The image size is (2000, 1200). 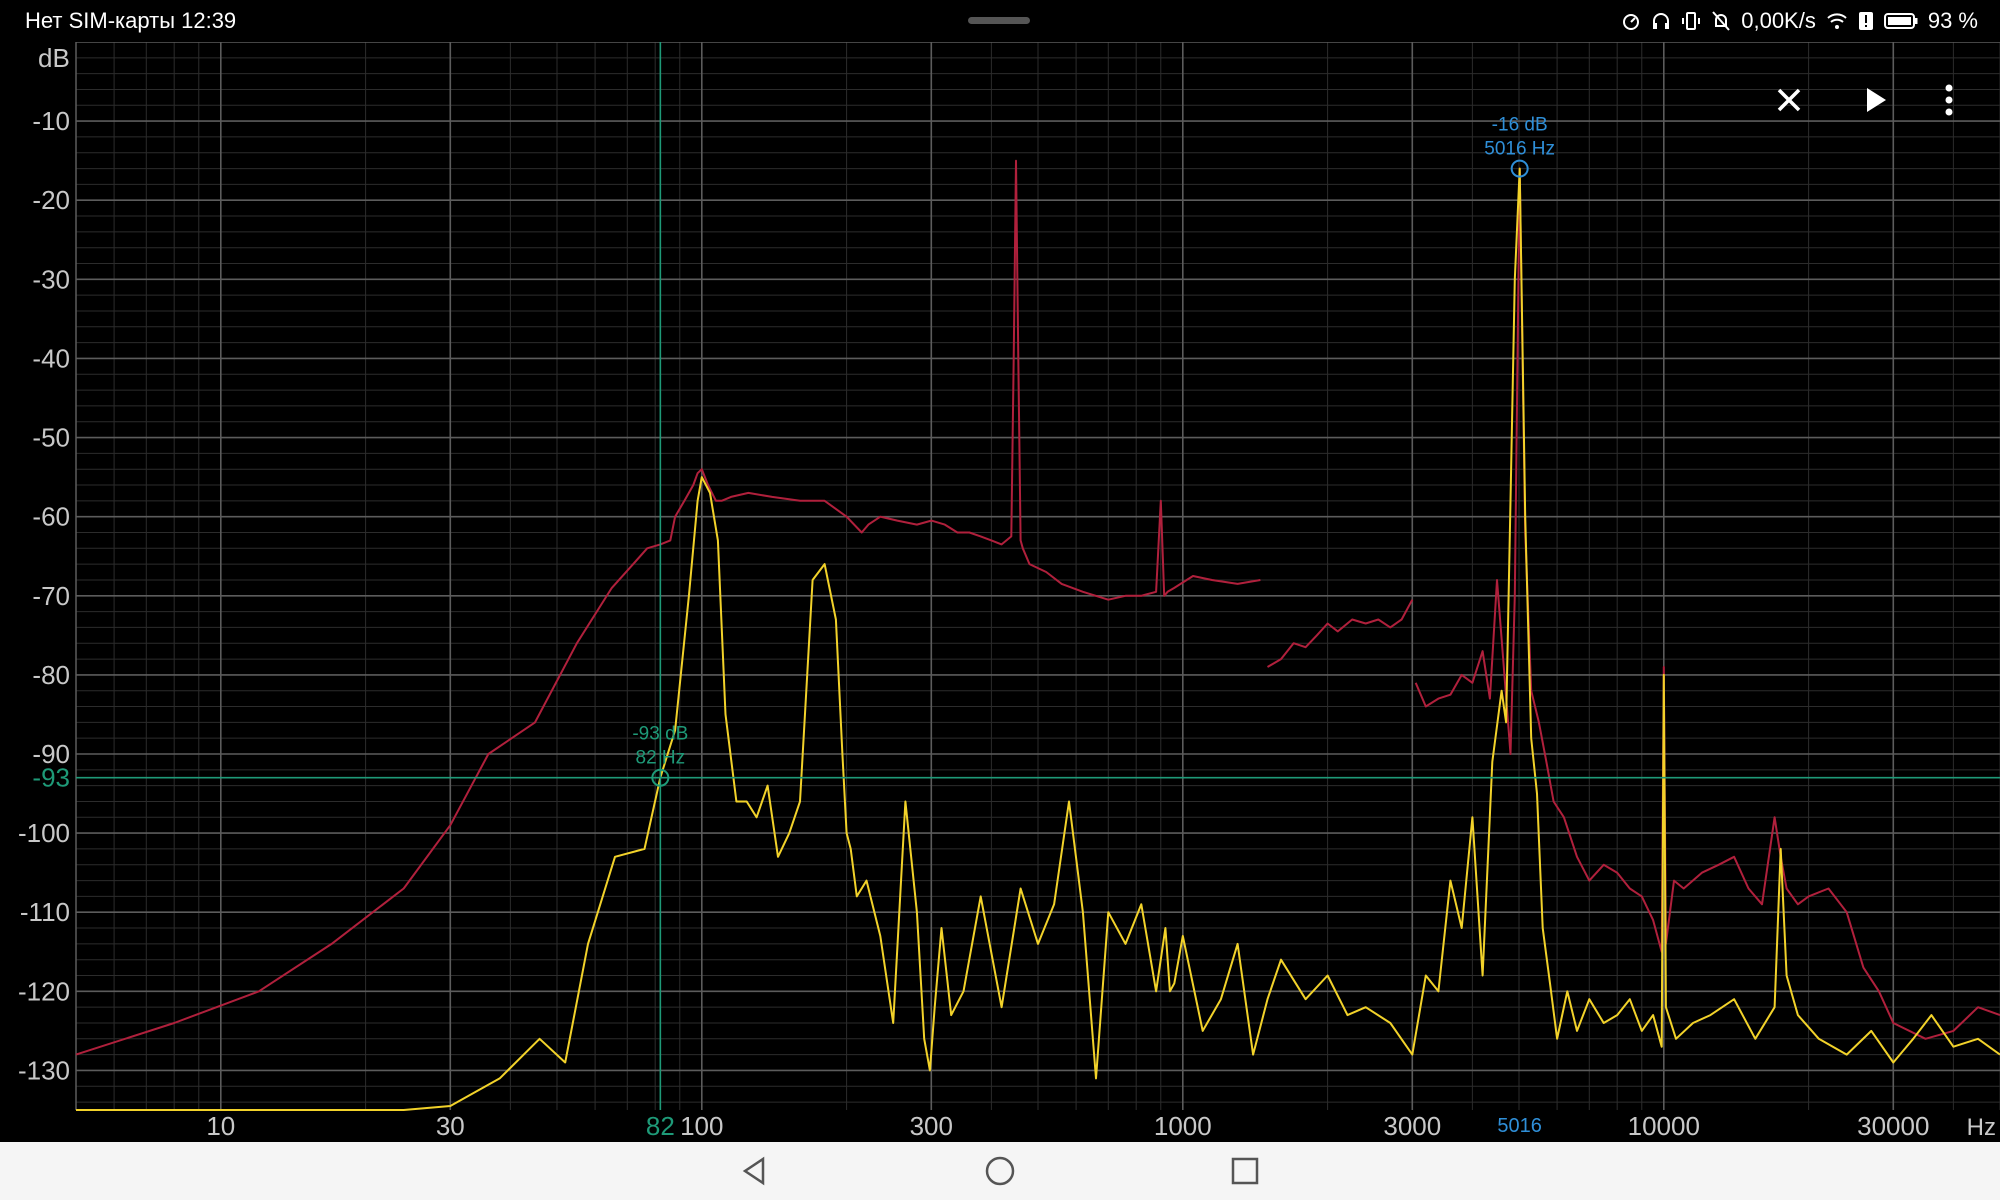 What do you see at coordinates (1520, 125) in the screenshot?
I see `marker-db-label: -16 dB` at bounding box center [1520, 125].